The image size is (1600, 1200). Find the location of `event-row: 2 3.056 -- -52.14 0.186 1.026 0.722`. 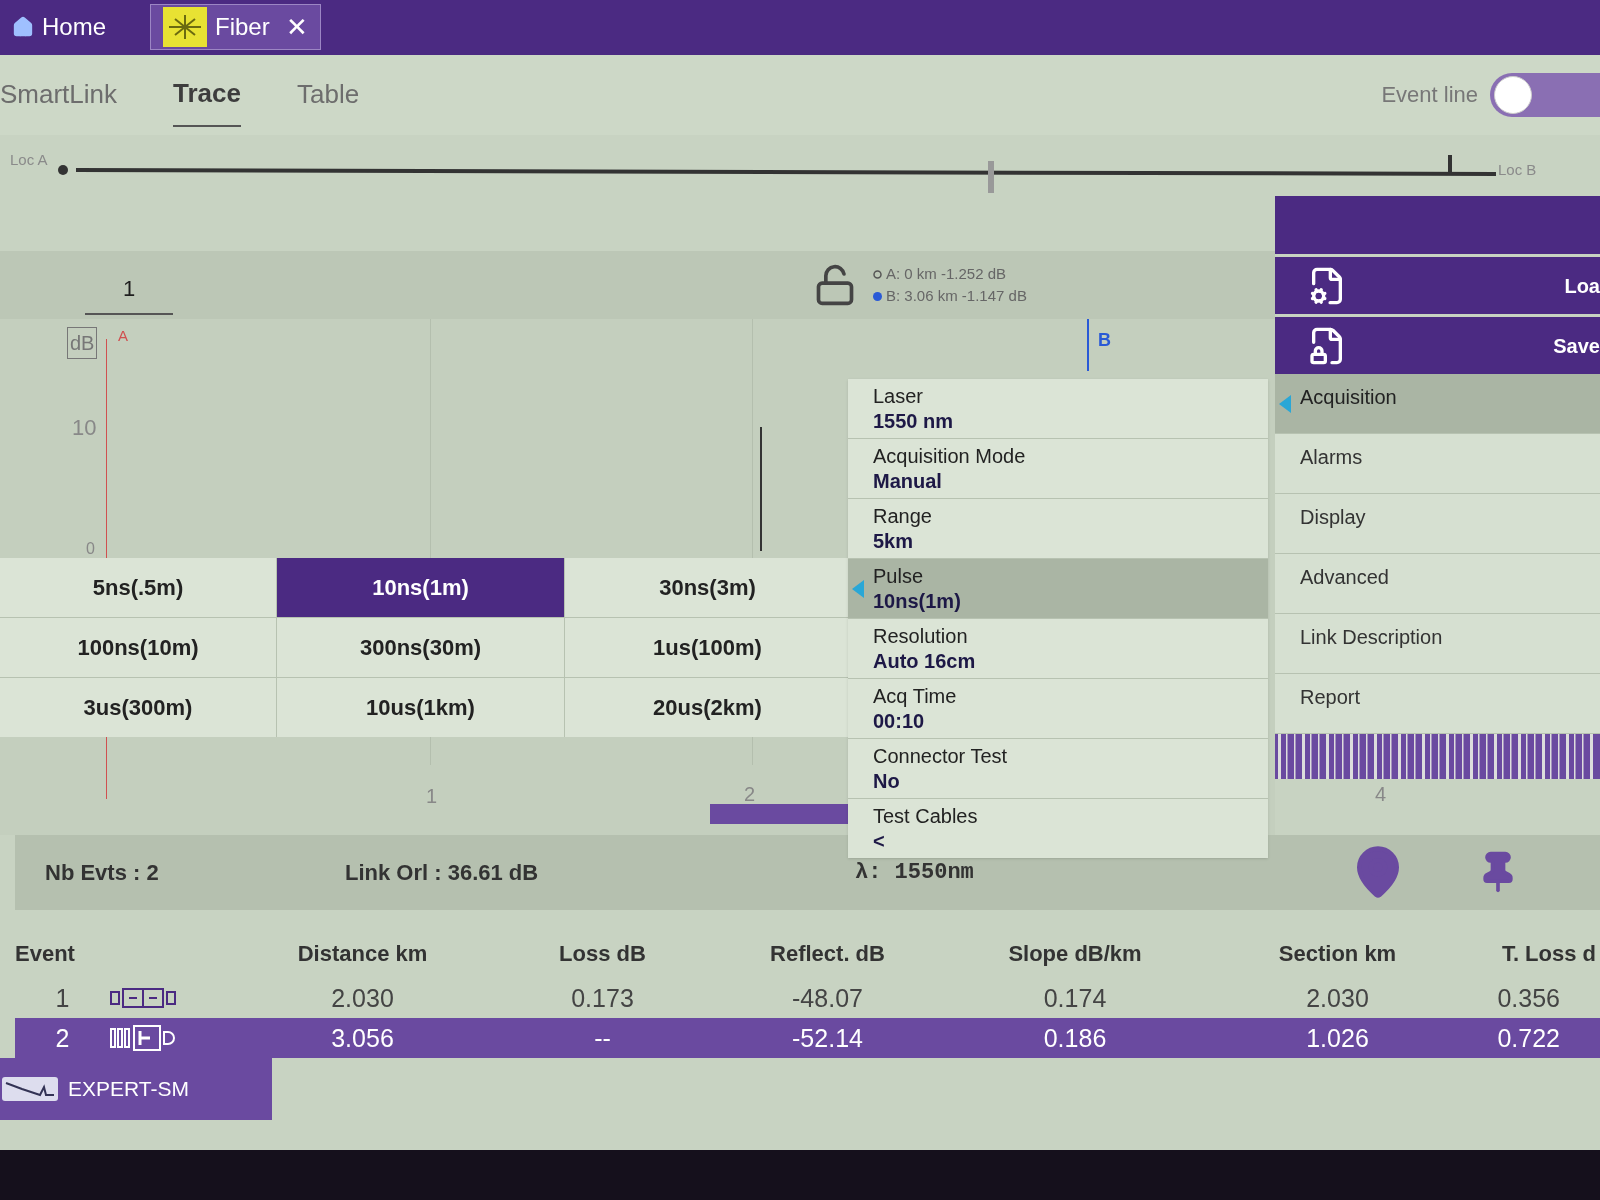

event-row: 2 3.056 -- -52.14 0.186 1.026 0.722 is located at coordinates (807, 1038).